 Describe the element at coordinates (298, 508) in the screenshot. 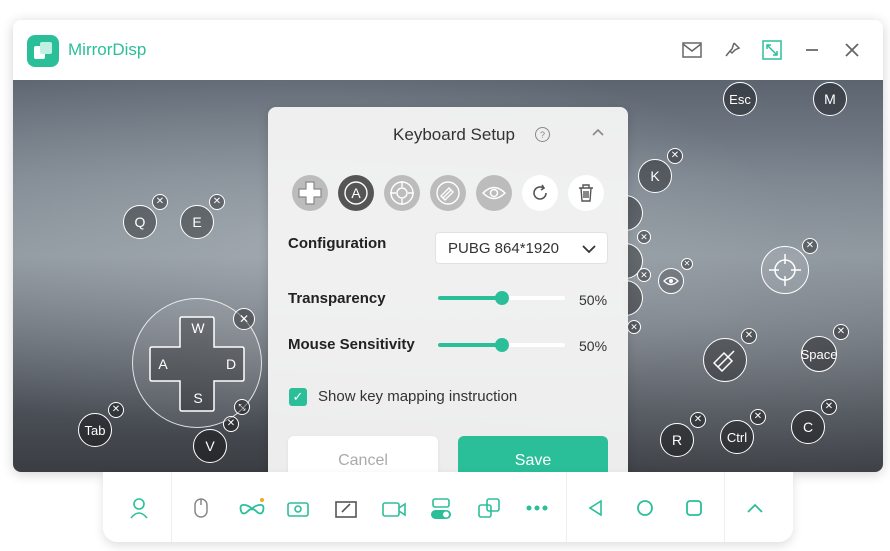

I see `screenshot-icon` at that location.